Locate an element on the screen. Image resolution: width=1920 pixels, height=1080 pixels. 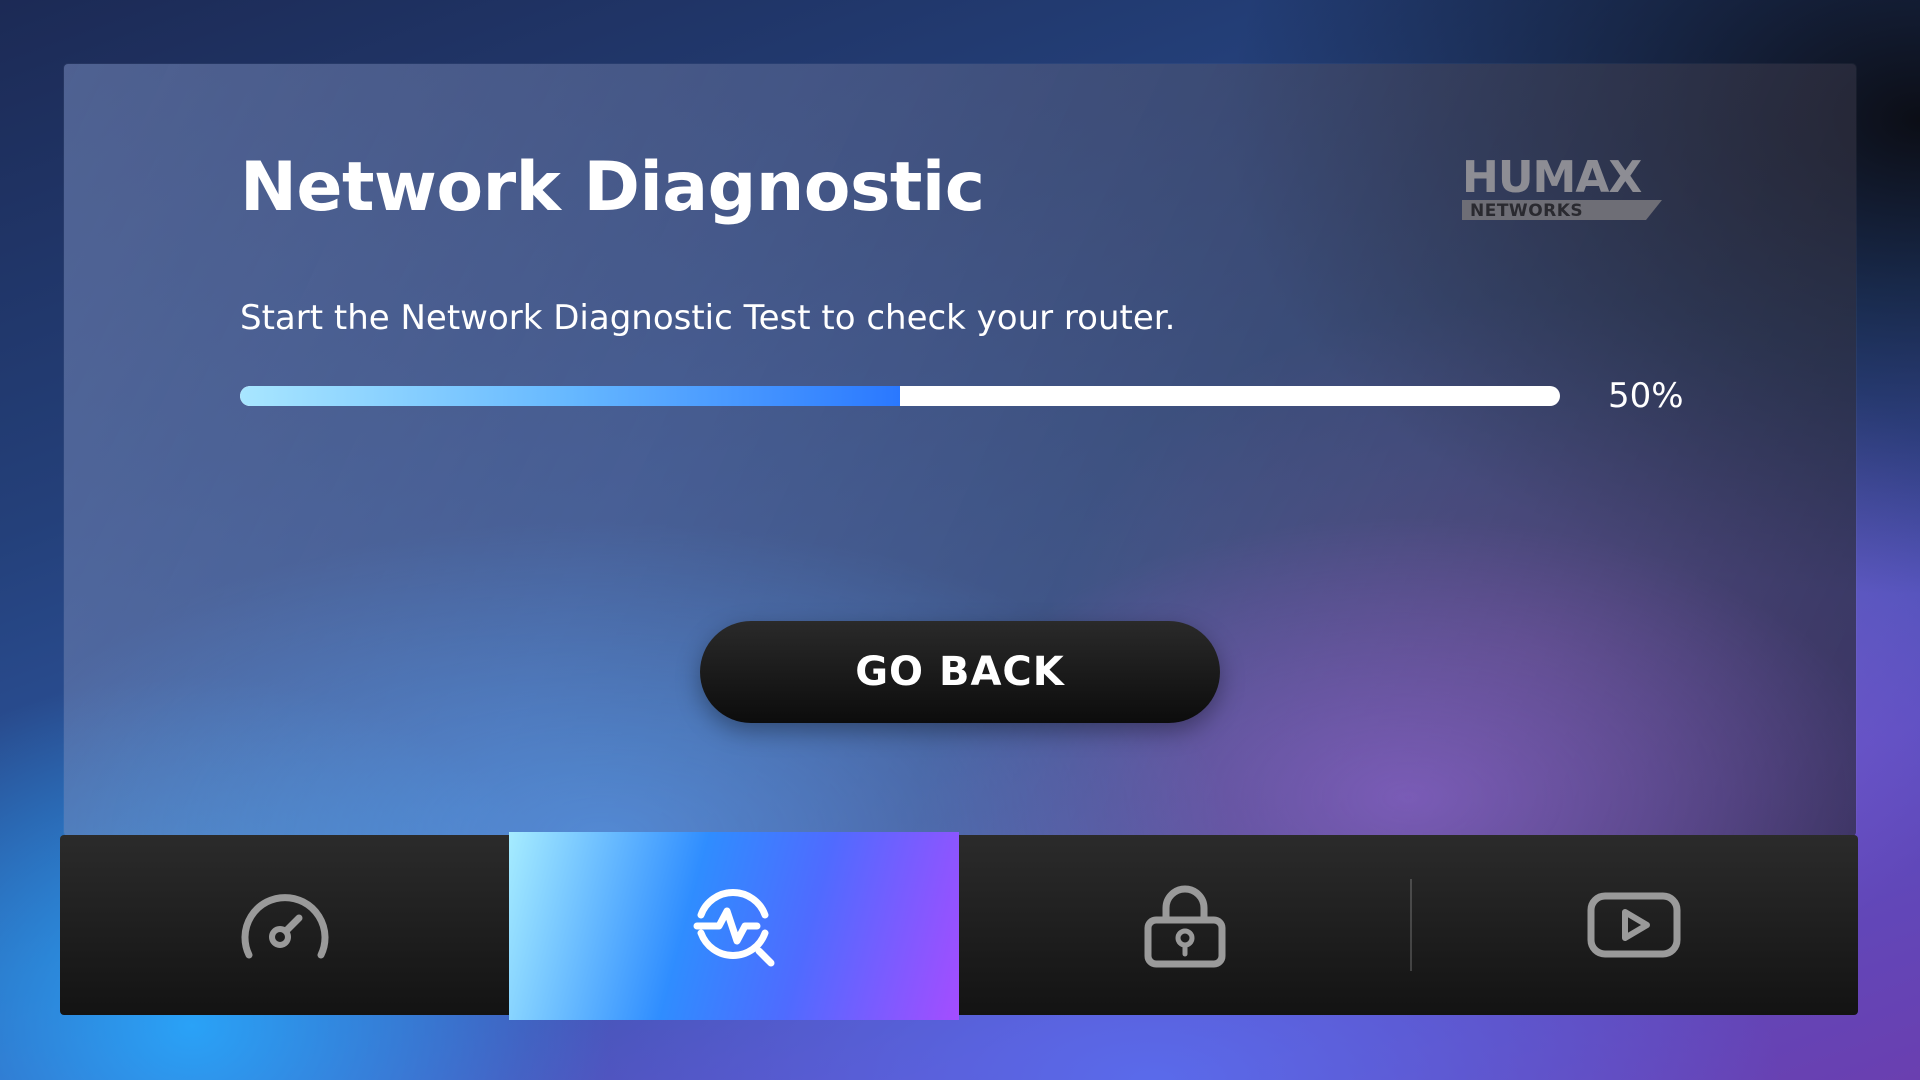
speedometer-icon is located at coordinates (285, 925).